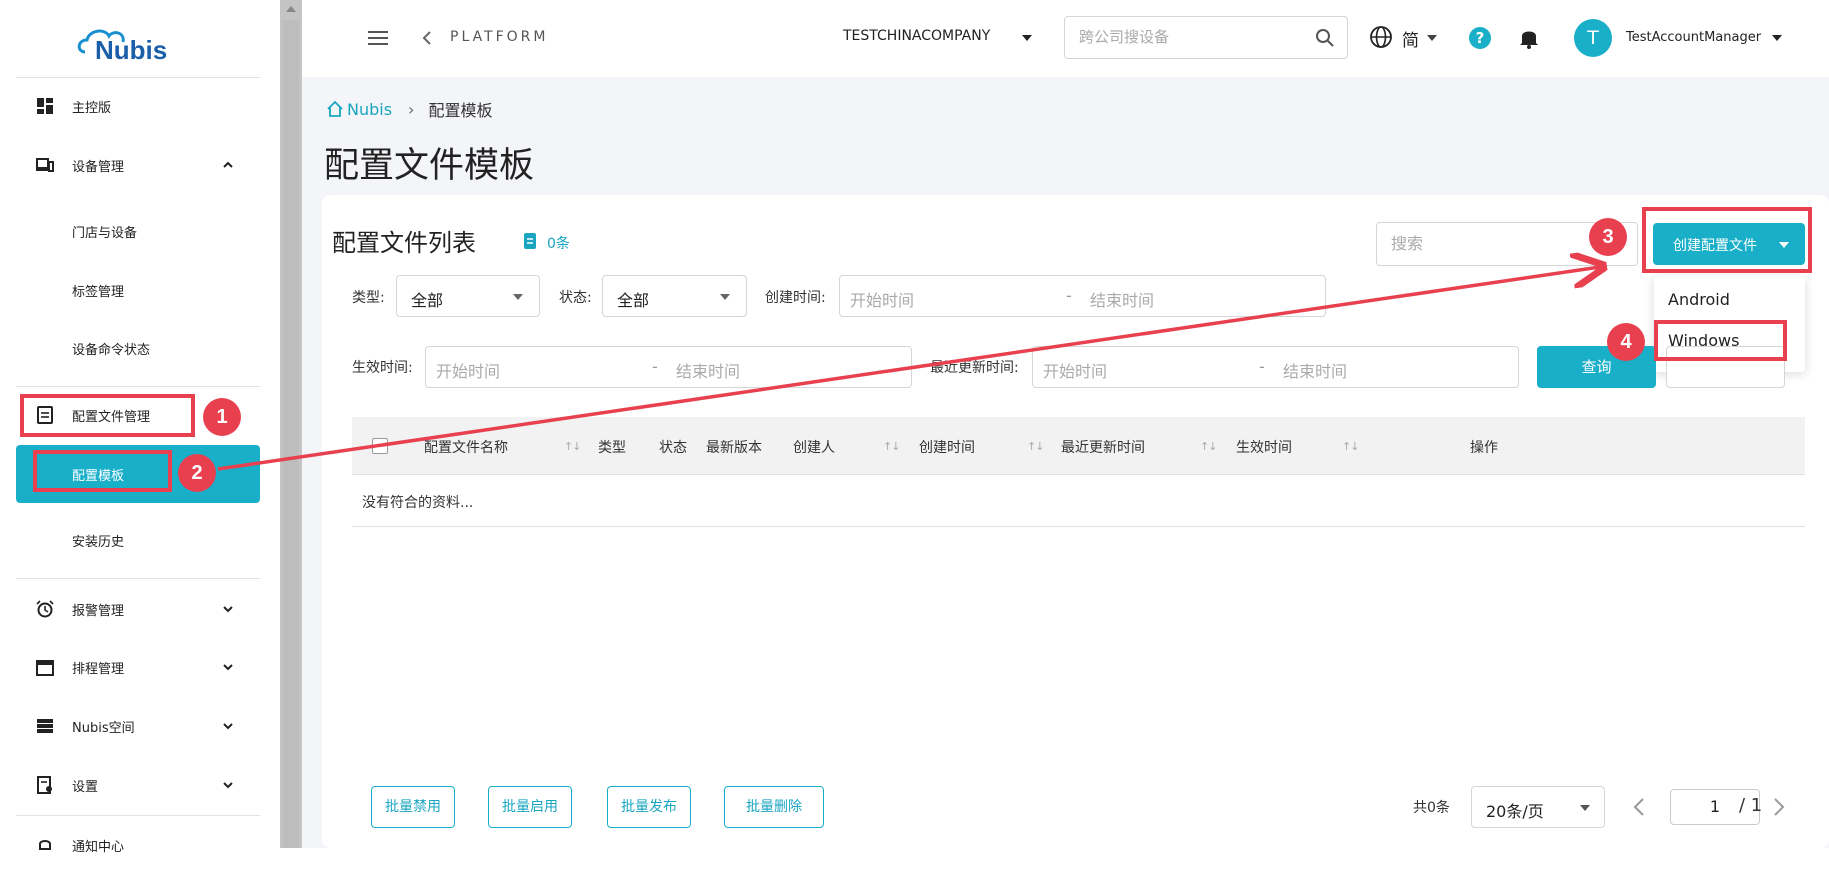 Image resolution: width=1829 pixels, height=870 pixels. Describe the element at coordinates (98, 847) in the screenshot. I see `sidebar-item-label: 通知中心` at that location.